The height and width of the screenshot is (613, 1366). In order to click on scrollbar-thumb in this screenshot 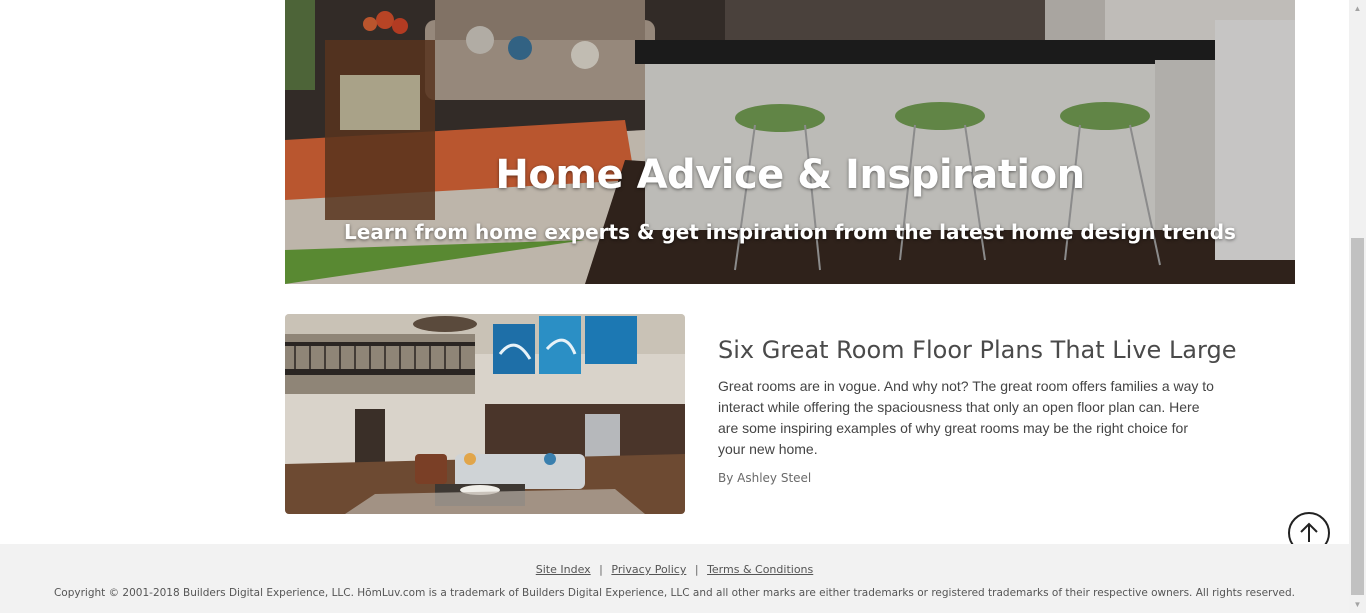, I will do `click(1357, 416)`.